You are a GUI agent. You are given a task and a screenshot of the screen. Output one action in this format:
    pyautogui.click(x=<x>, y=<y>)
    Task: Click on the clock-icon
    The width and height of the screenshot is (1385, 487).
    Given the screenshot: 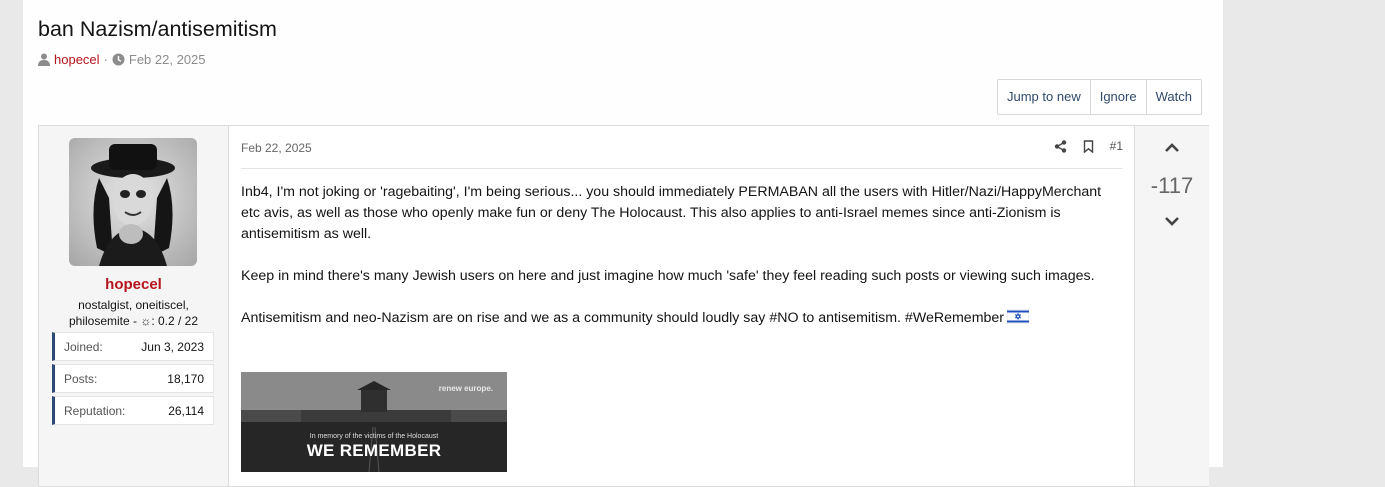 What is the action you would take?
    pyautogui.click(x=118, y=59)
    